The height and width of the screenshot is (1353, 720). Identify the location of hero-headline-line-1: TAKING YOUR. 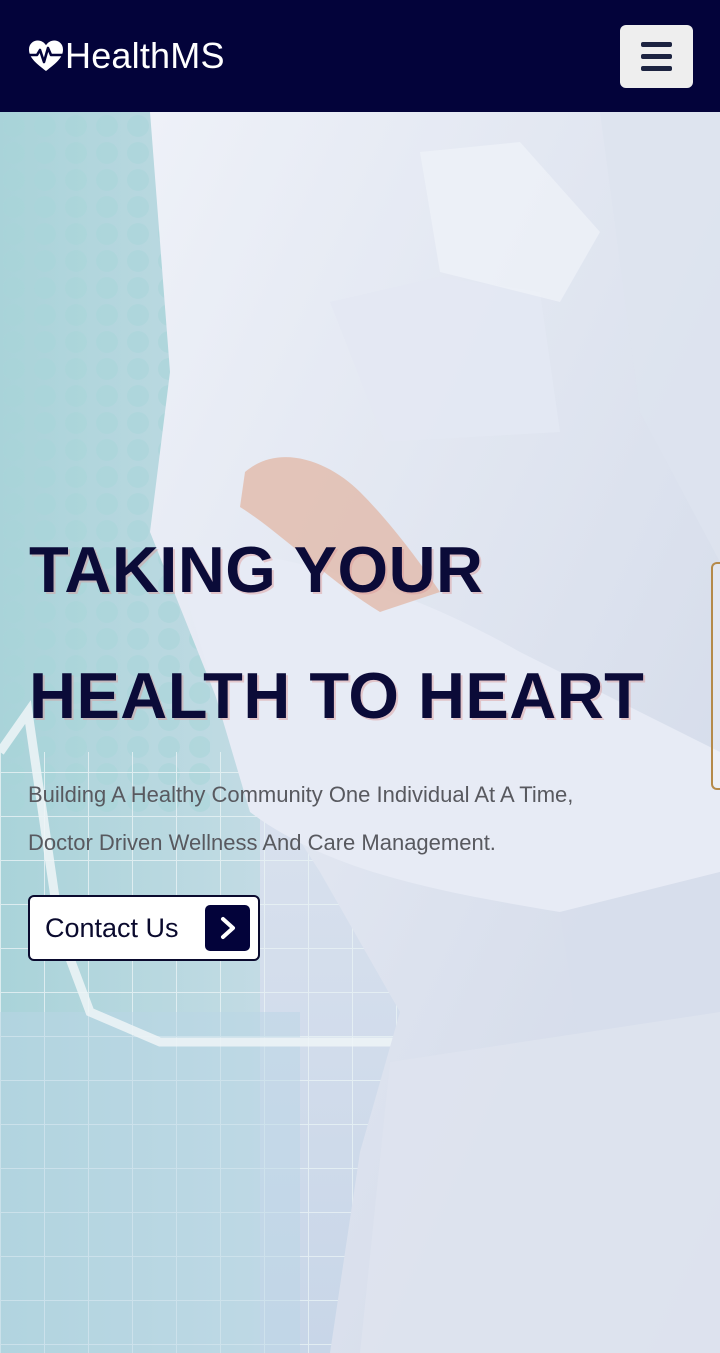
(256, 569).